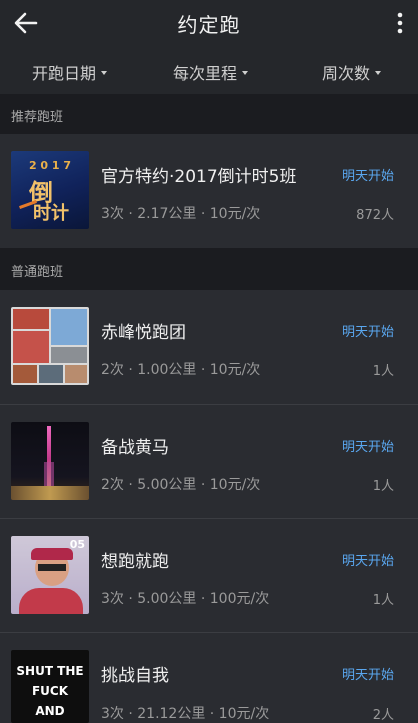  I want to click on app-bar: 约定跑, so click(209, 23).